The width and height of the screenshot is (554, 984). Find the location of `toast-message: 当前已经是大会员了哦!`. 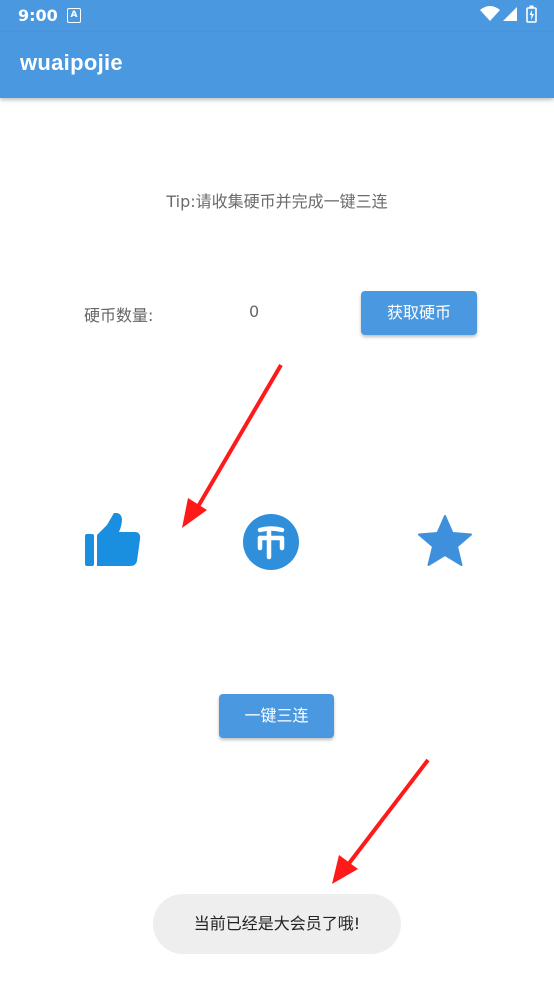

toast-message: 当前已经是大会员了哦! is located at coordinates (277, 924).